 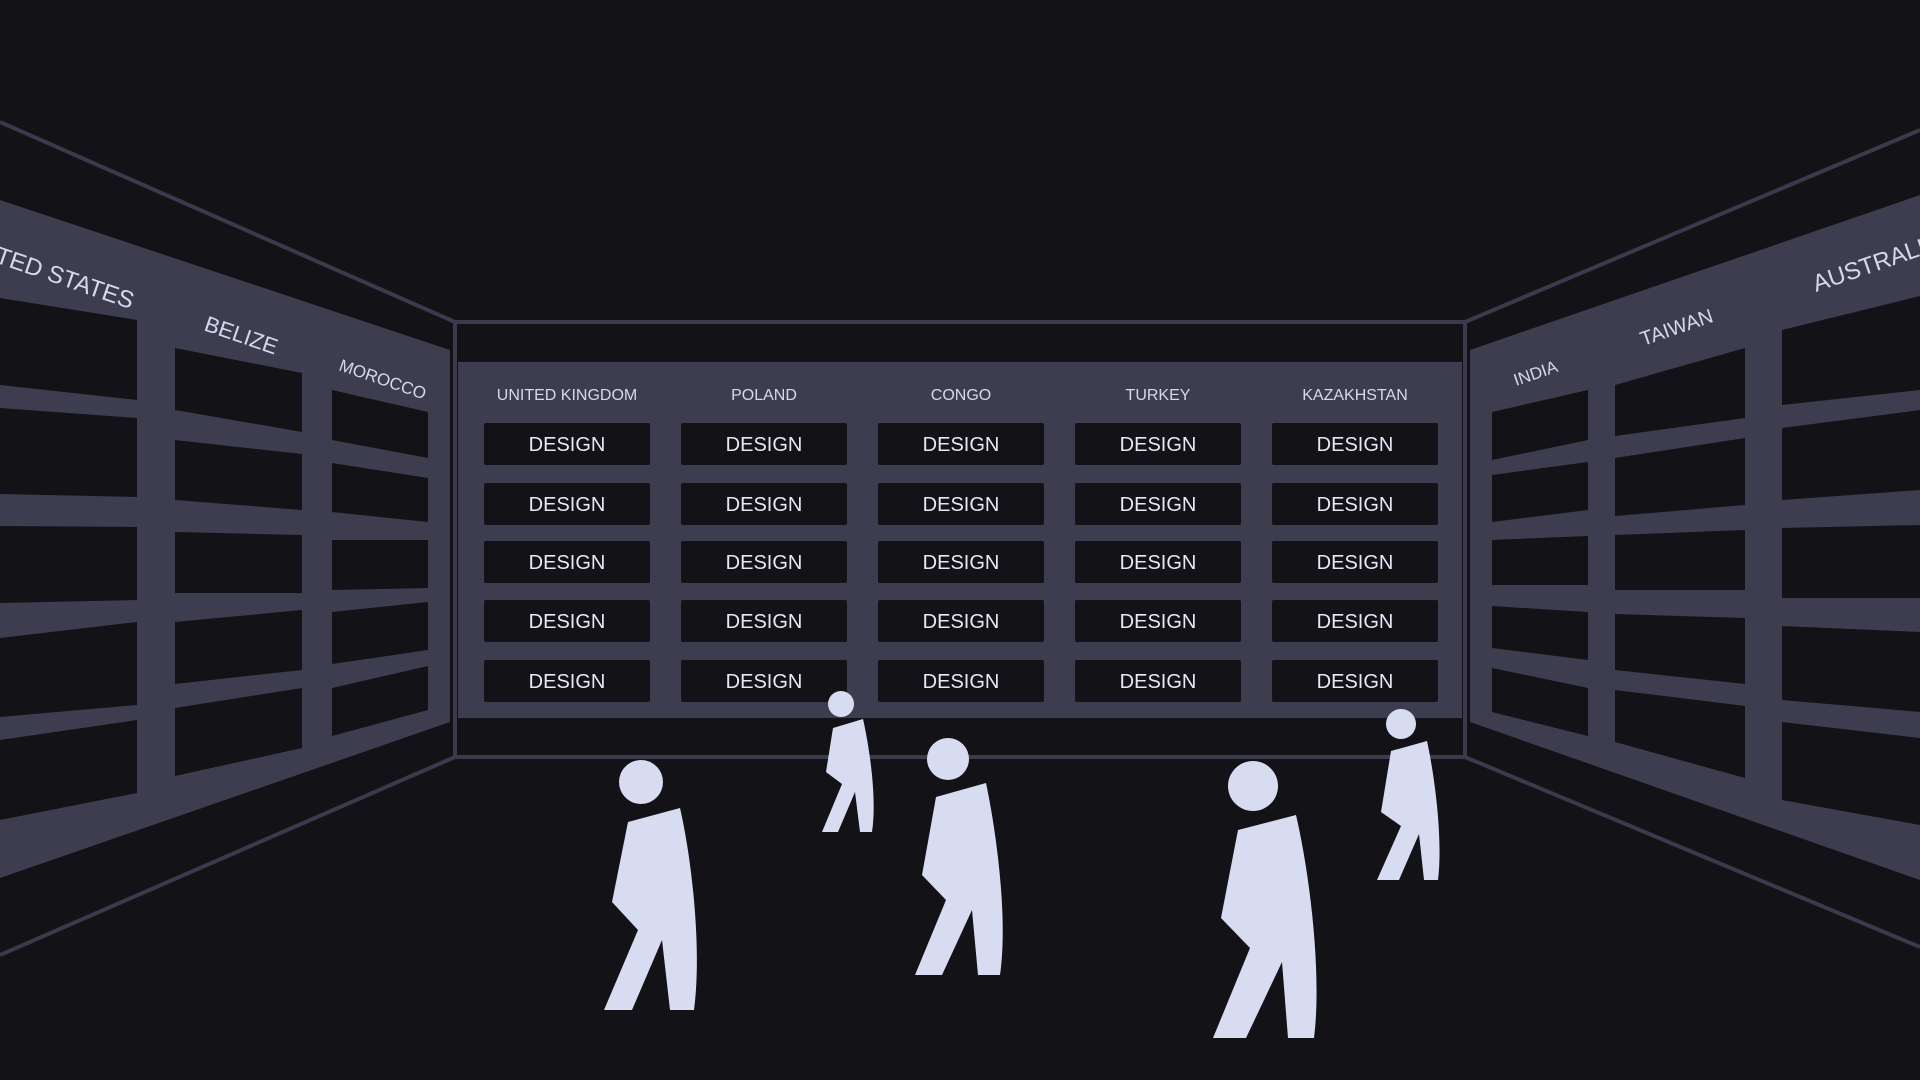 I want to click on column-header-congo: CONGO, so click(x=961, y=395).